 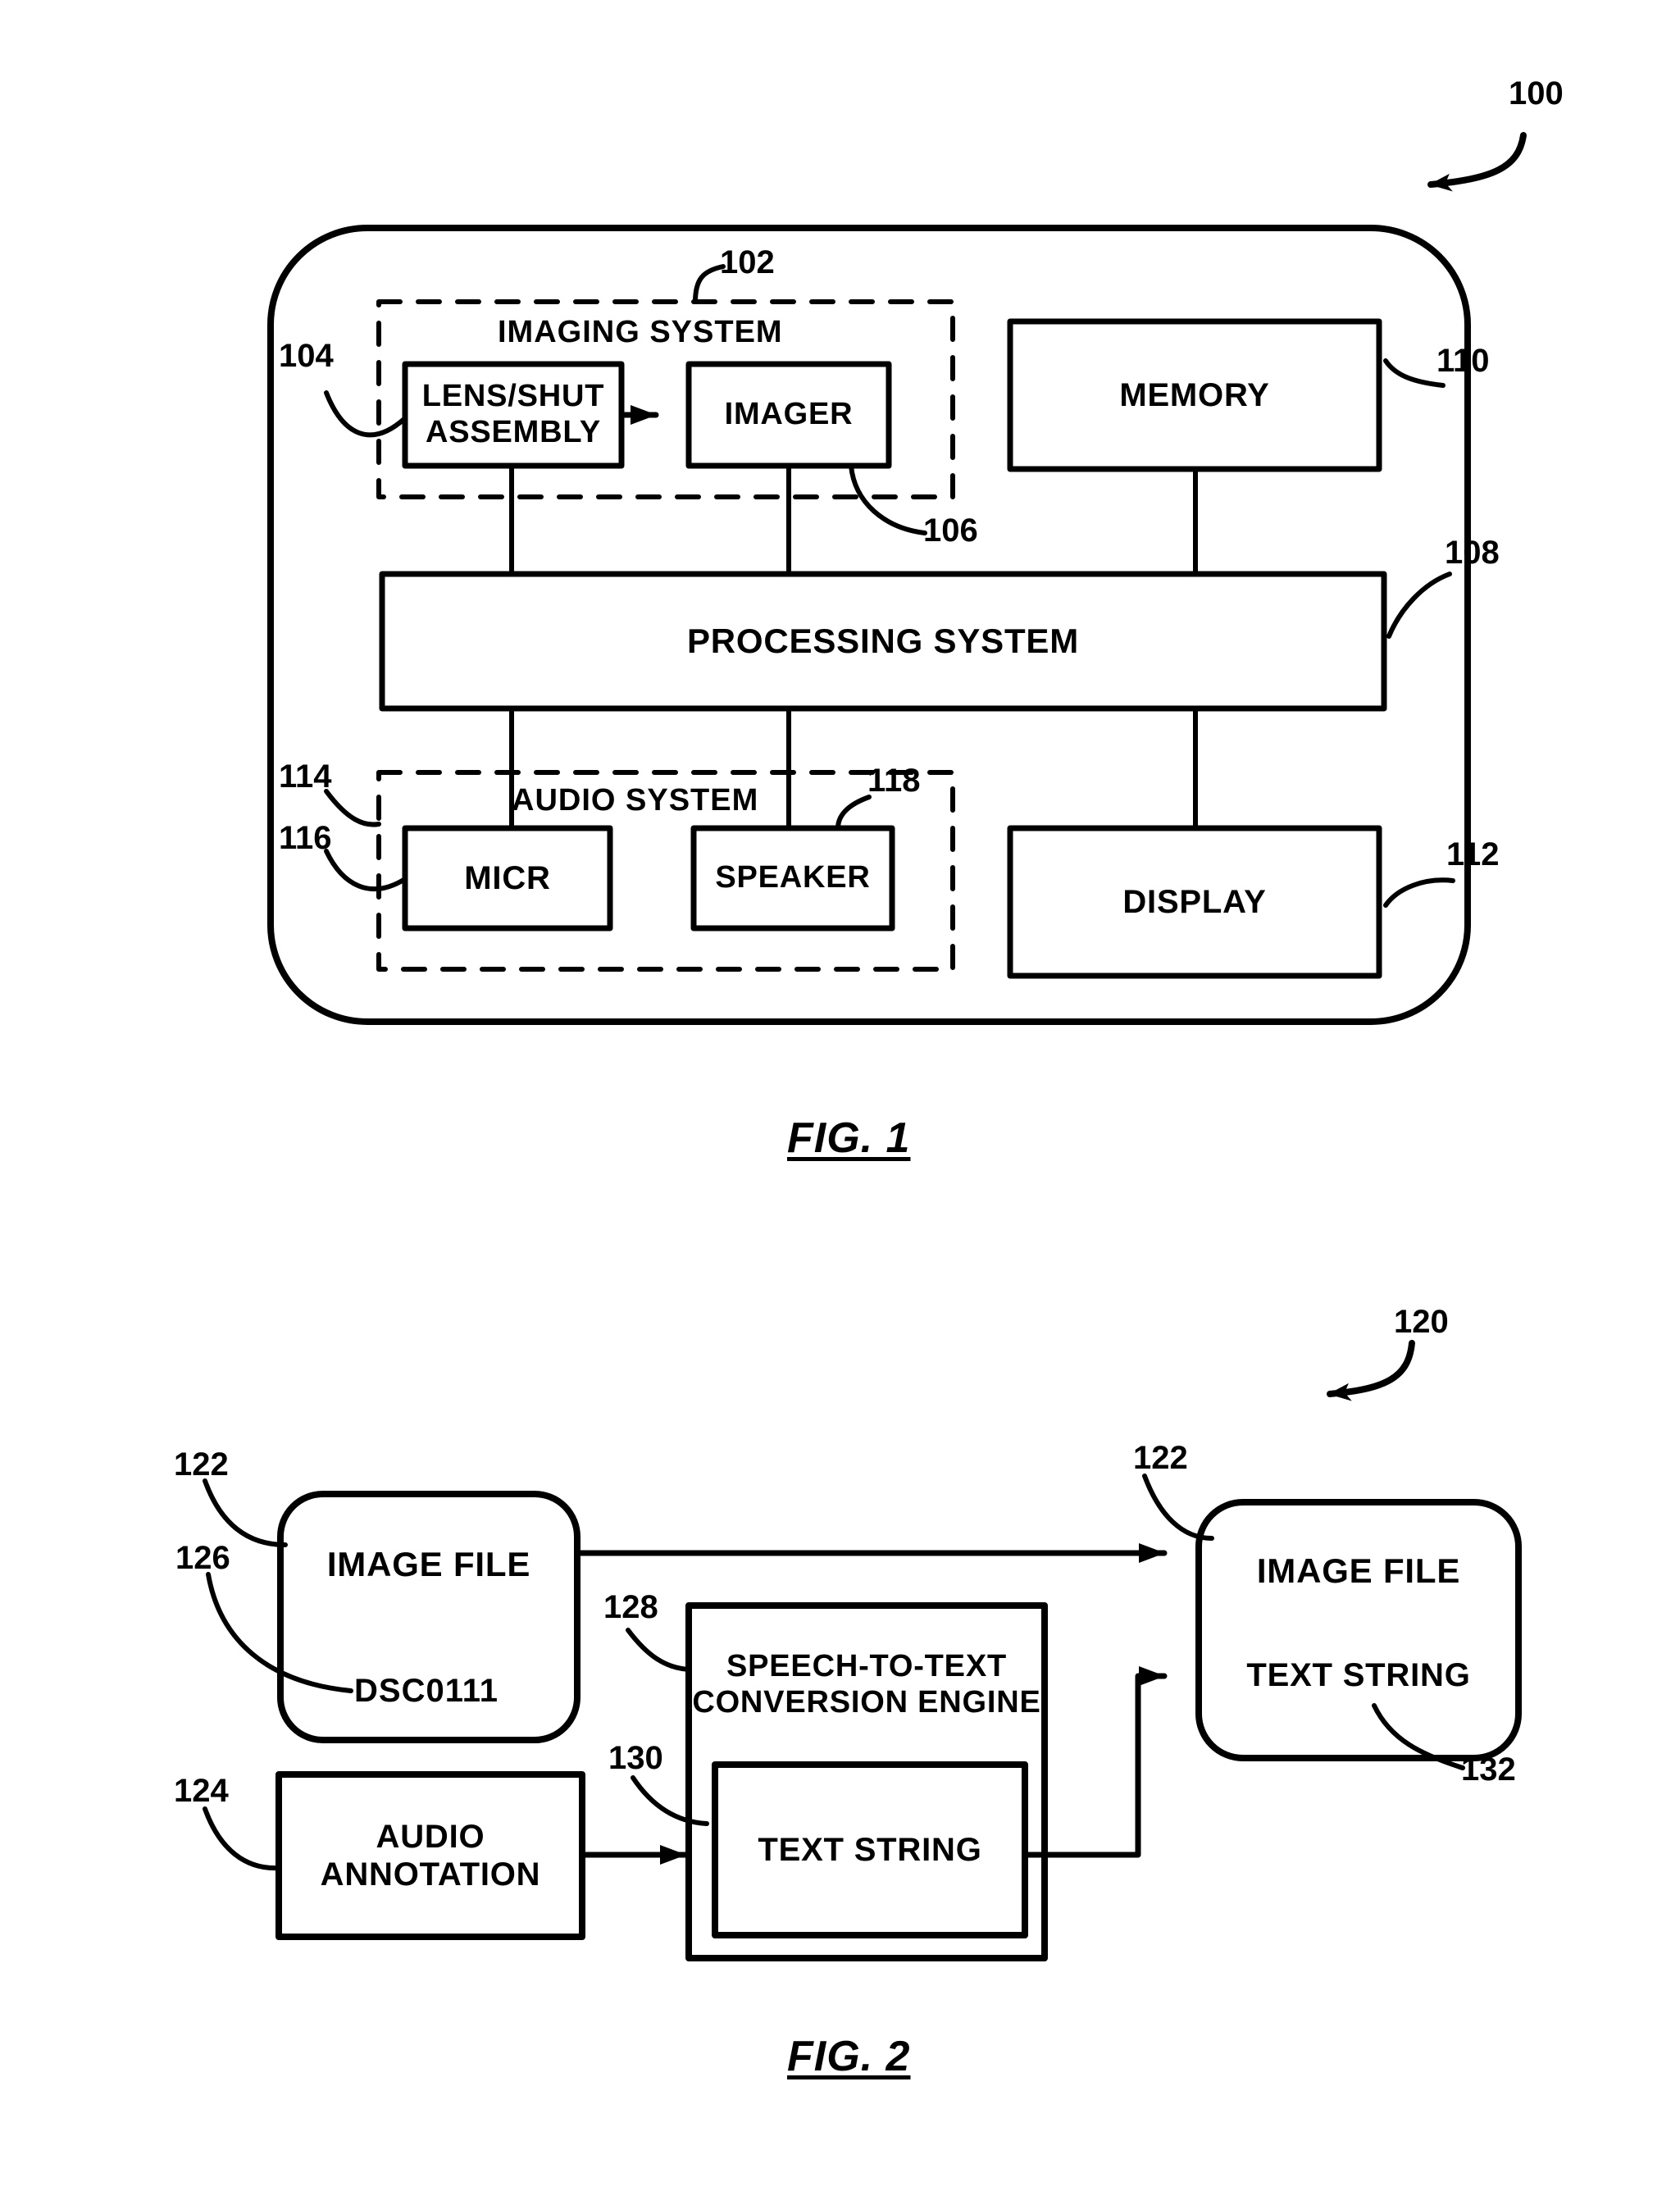 I want to click on fig2-text-string-output-label: TEXT STRING, so click(x=1358, y=1675).